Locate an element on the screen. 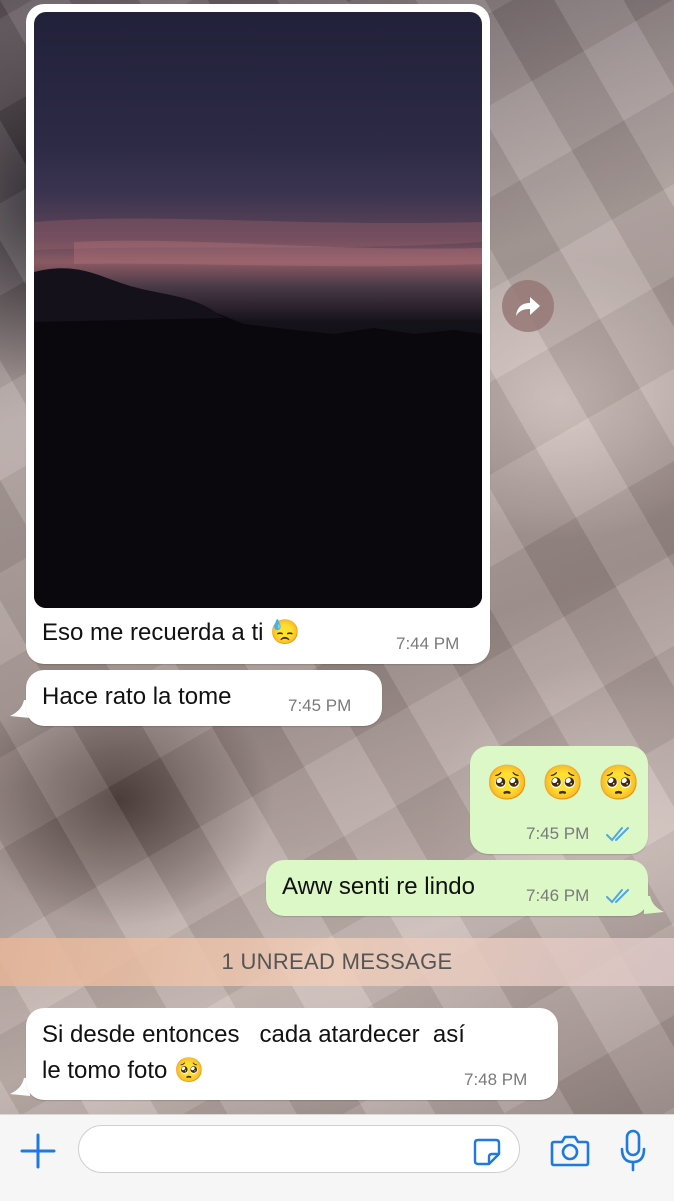 The image size is (674, 1201). composer-bar is located at coordinates (337, 1157).